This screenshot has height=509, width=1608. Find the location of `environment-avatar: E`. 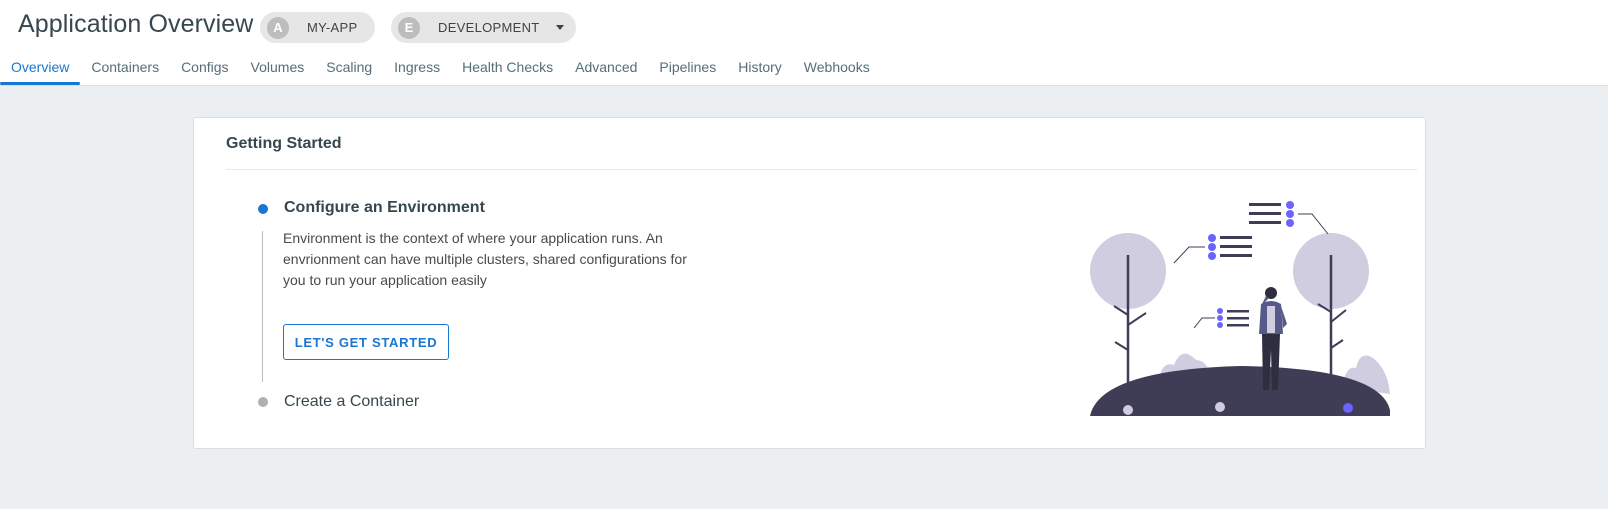

environment-avatar: E is located at coordinates (409, 27).